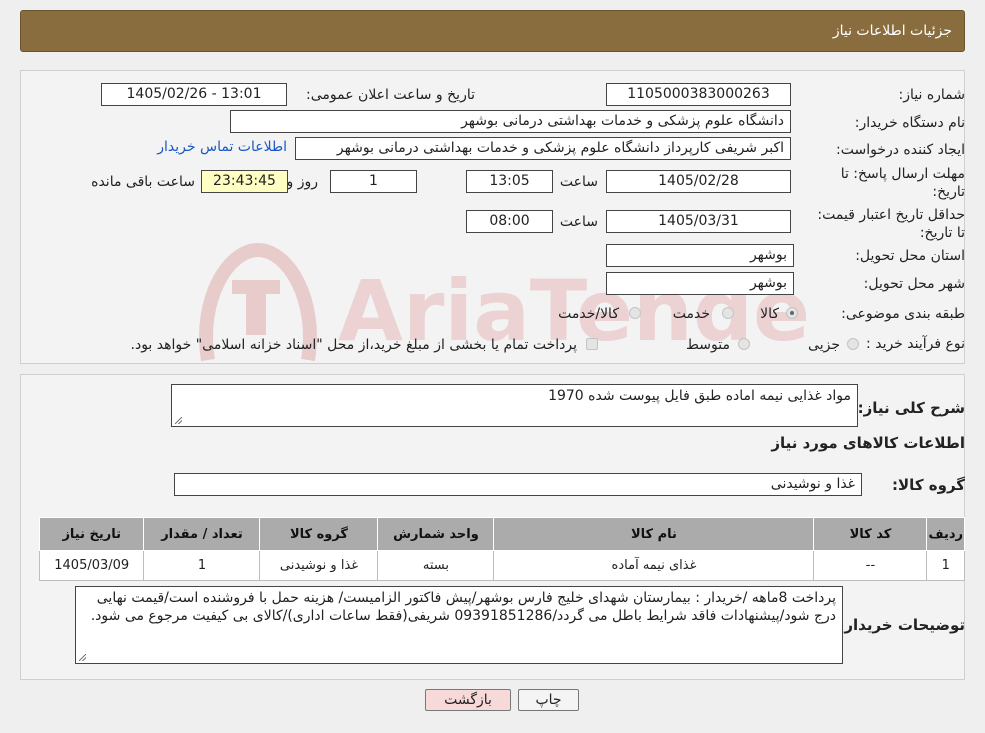  I want to click on deadline-label: مهلت ارسال پاسخ: تا تاریخ:, so click(902, 183).